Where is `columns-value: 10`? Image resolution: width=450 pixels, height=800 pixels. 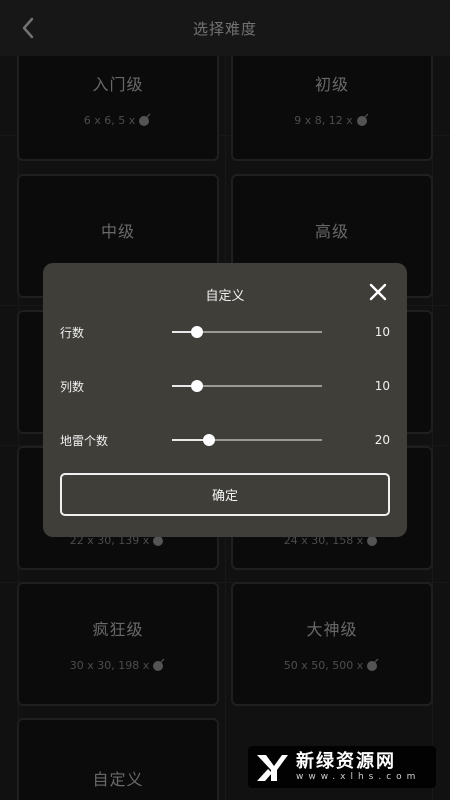 columns-value: 10 is located at coordinates (382, 386).